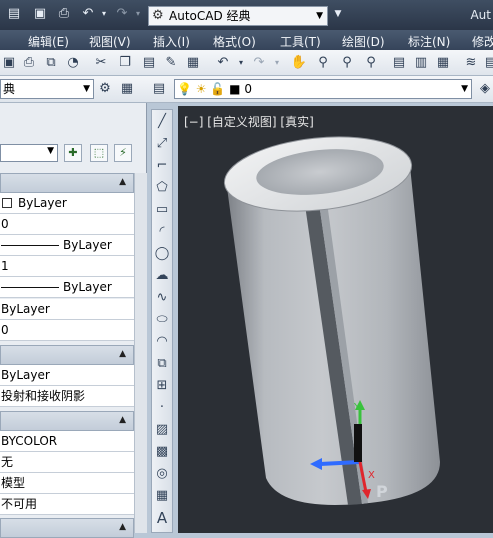 Image resolution: width=493 pixels, height=538 pixels. I want to click on draw-toolbar: ╱ ⤢ ⌐ ⬠ ▭ ◜ ◯ ☁ ∿ ⬭ ◠ ⧉ ⊞ · ▨ ▩ ◎ ▦ A, so click(162, 321).